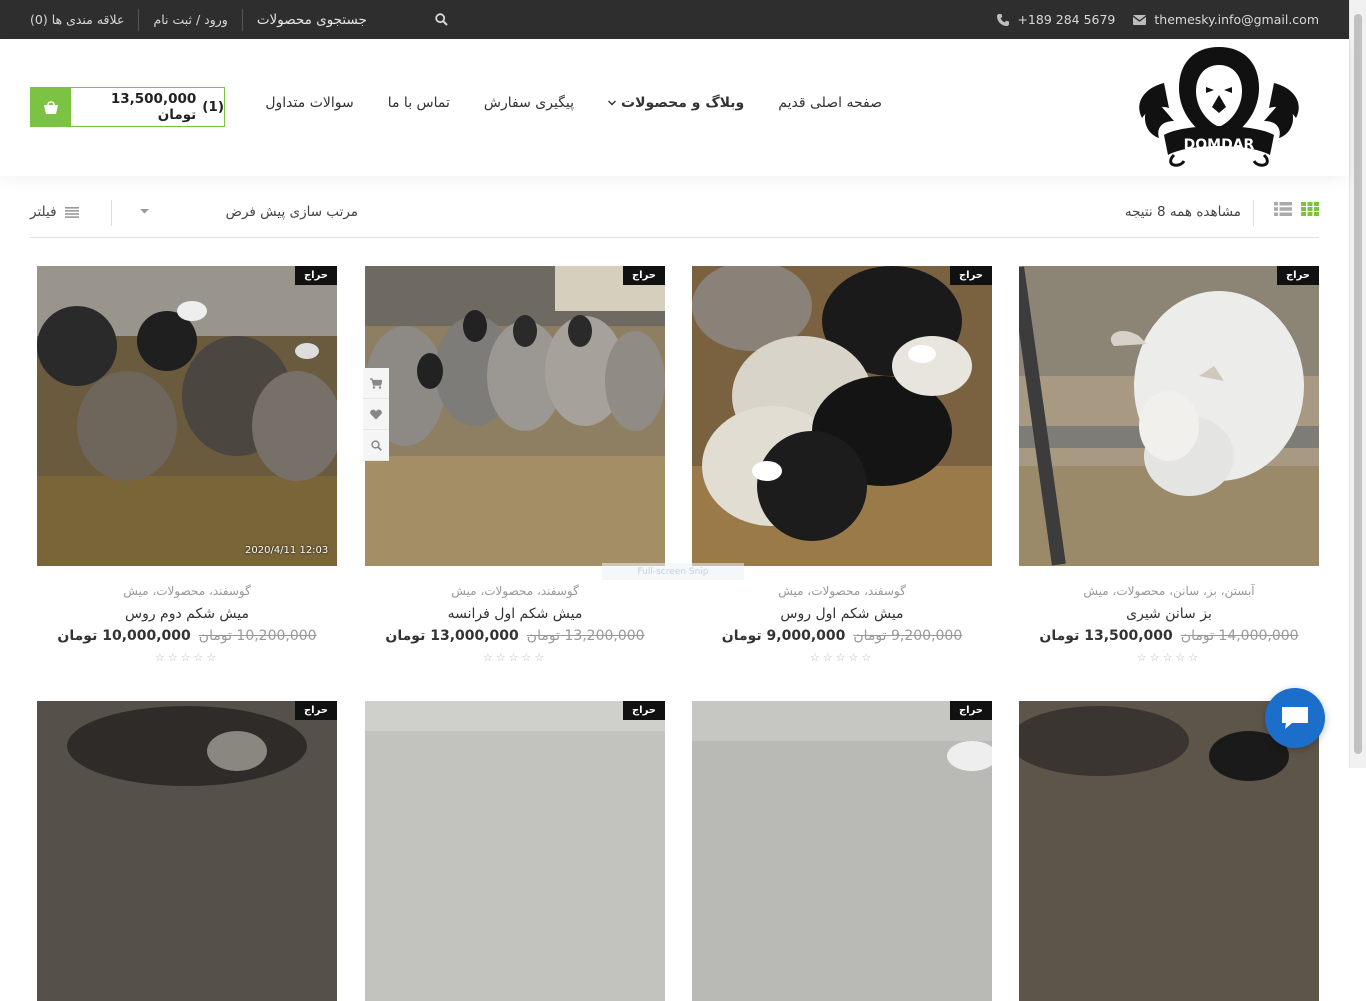 This screenshot has width=1366, height=1001. I want to click on caret-down-icon, so click(144, 211).